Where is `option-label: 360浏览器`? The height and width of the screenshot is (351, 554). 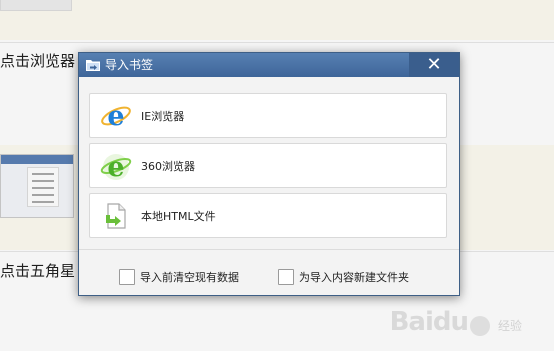
option-label: 360浏览器 is located at coordinates (168, 166).